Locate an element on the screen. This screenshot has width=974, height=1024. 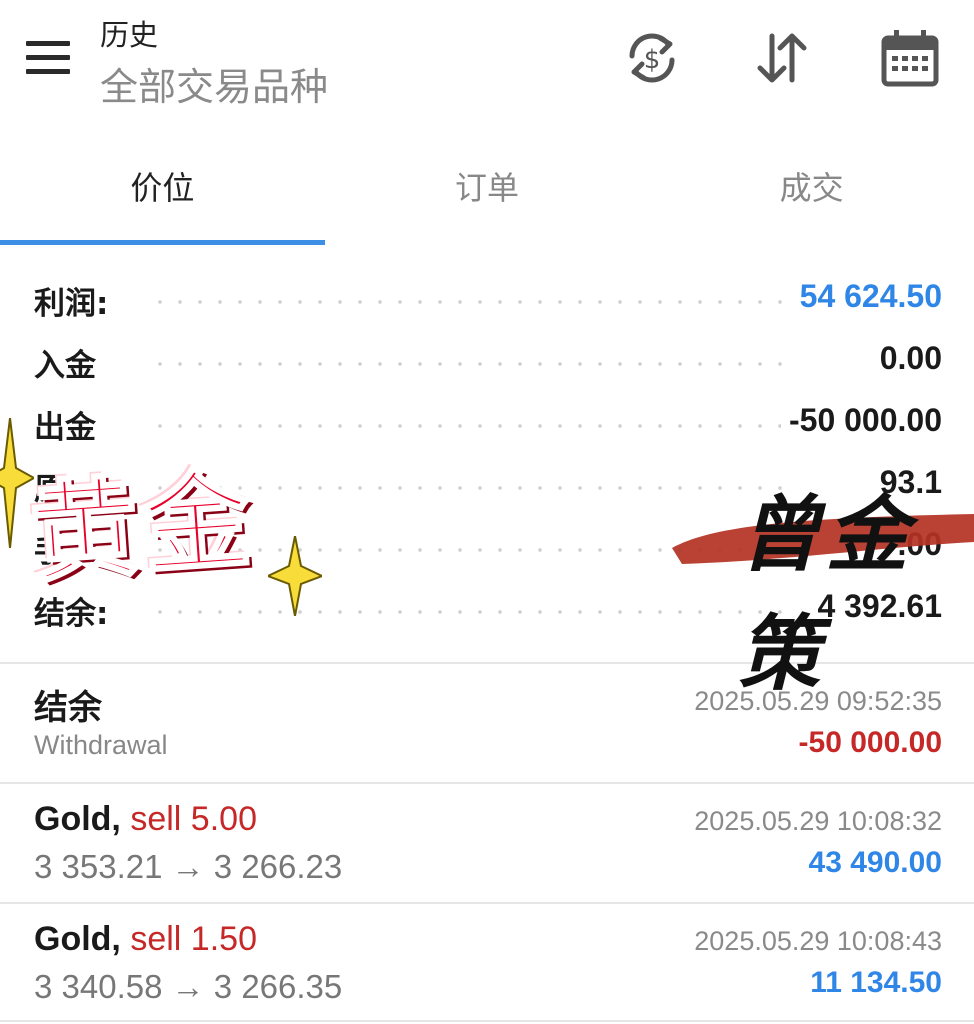
summary-value: 93.1 is located at coordinates (906, 482).